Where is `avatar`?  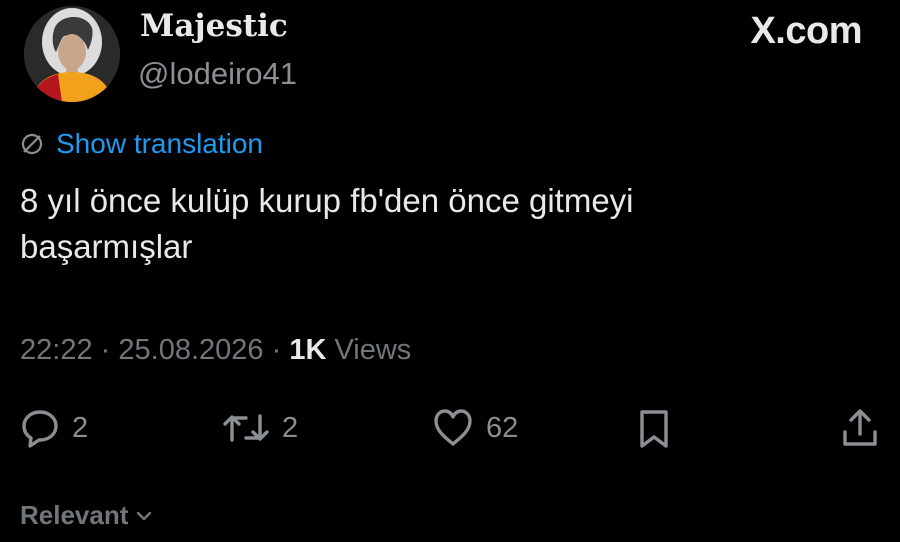 avatar is located at coordinates (72, 54).